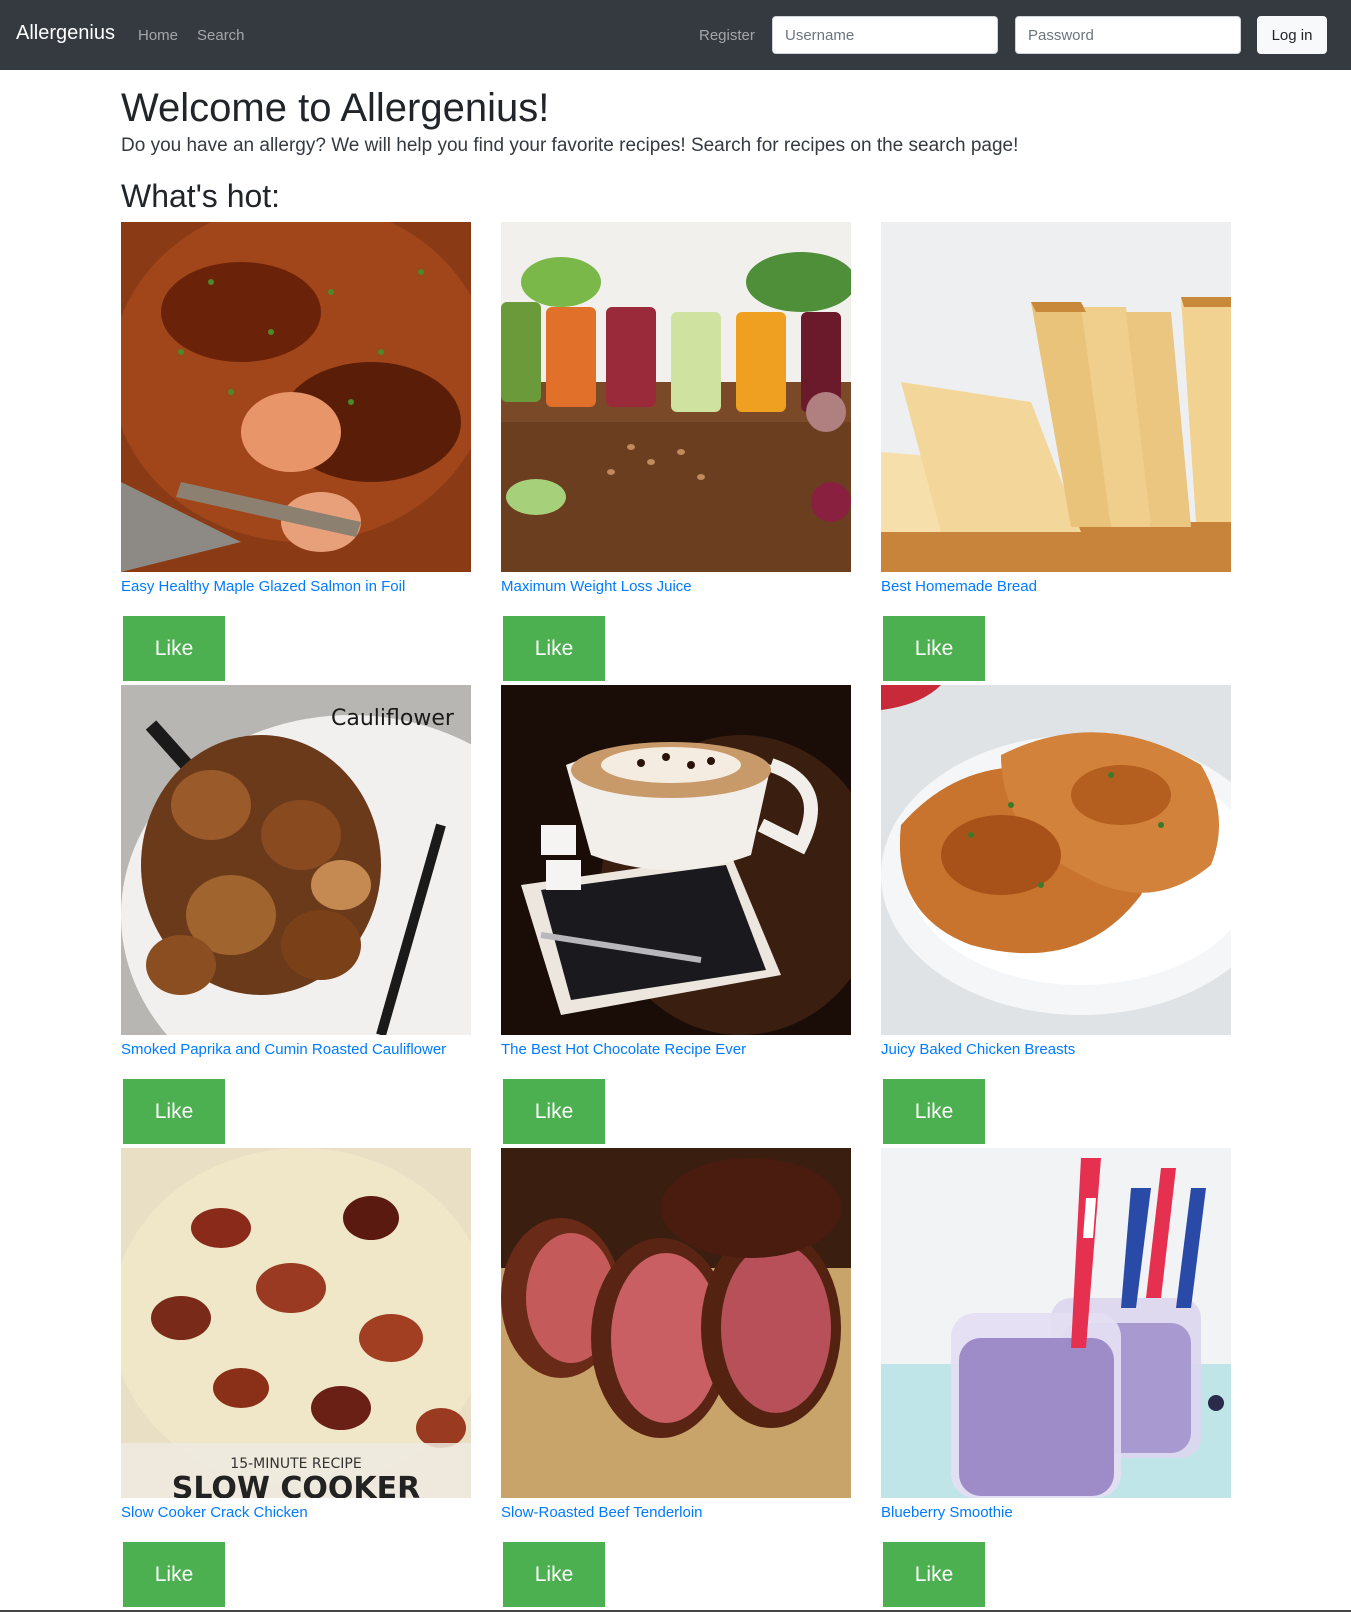 The width and height of the screenshot is (1351, 1612). What do you see at coordinates (1292, 35) in the screenshot?
I see `login-button: Log in` at bounding box center [1292, 35].